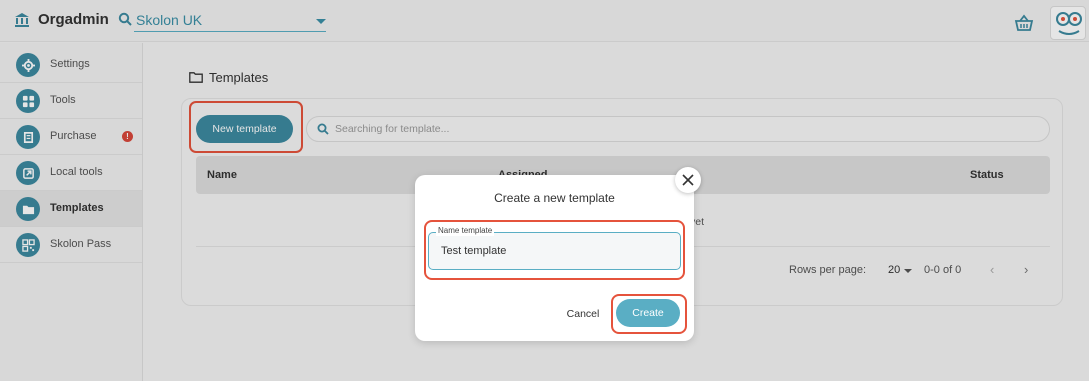 The height and width of the screenshot is (381, 1089). I want to click on template-name-field, so click(554, 251).